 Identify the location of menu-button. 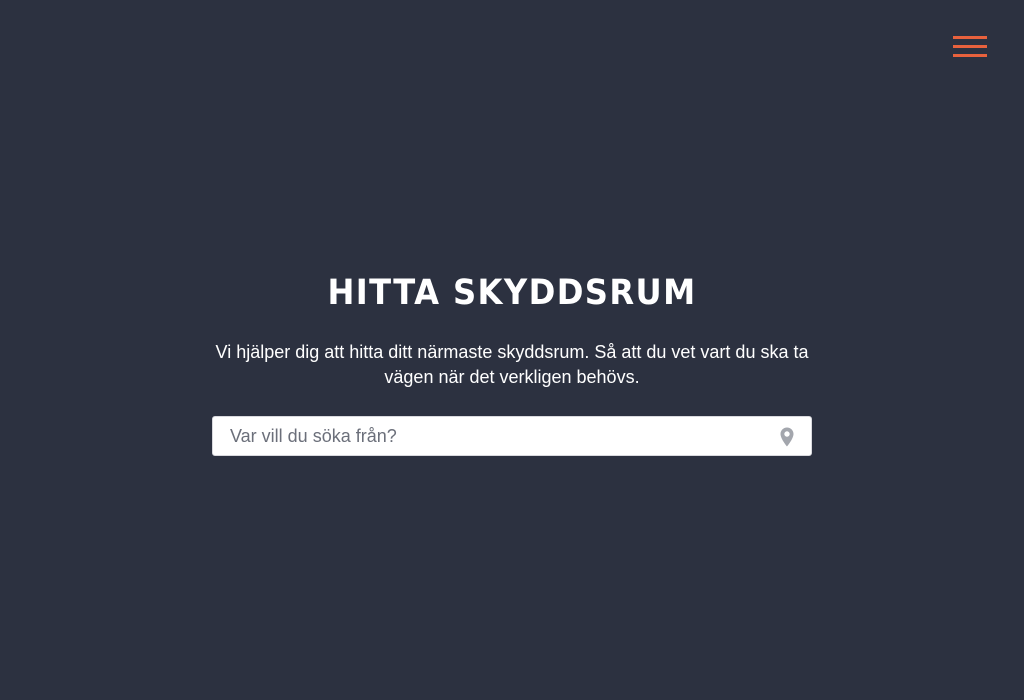
(970, 48).